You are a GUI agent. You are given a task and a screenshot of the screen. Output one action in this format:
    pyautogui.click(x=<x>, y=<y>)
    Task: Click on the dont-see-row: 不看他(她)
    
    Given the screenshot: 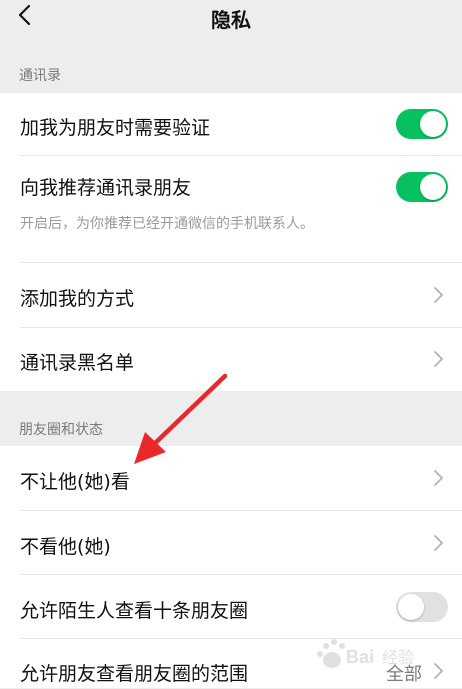 What is the action you would take?
    pyautogui.click(x=231, y=543)
    